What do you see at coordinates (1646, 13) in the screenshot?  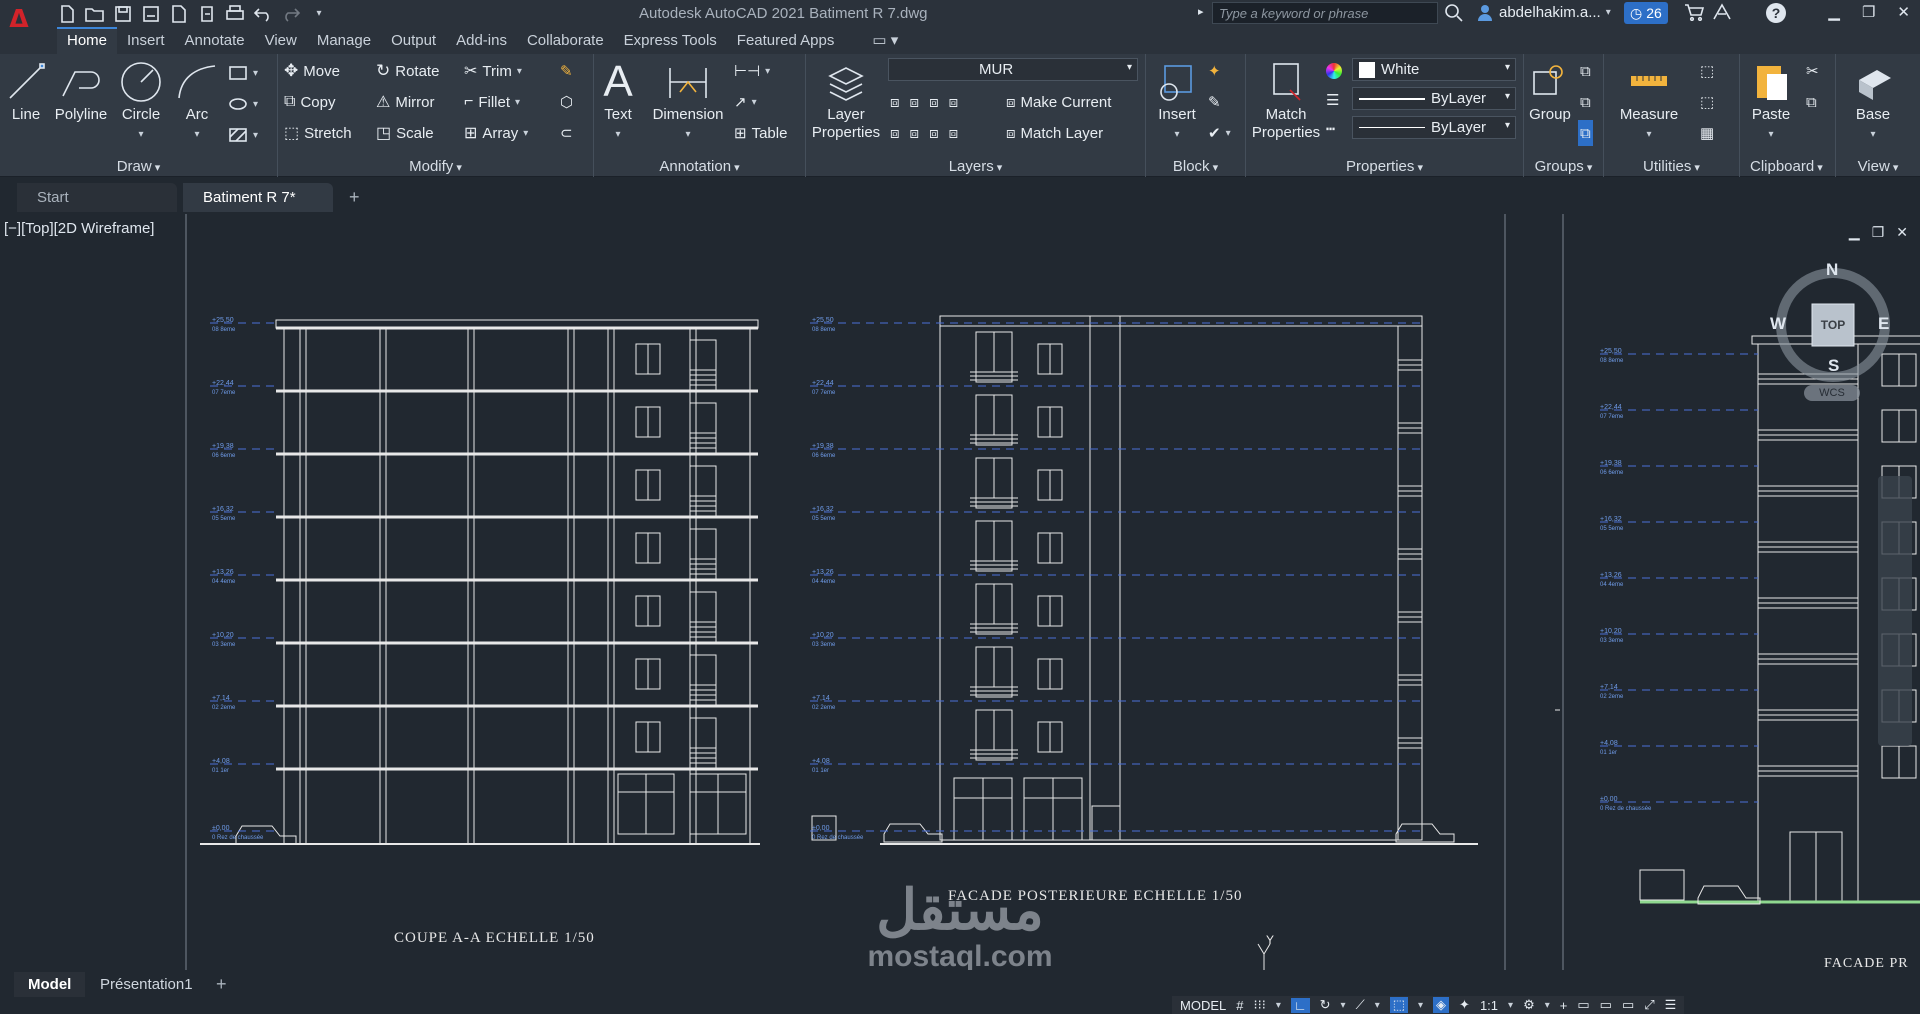 I see `notification-badge: ◷ 26` at bounding box center [1646, 13].